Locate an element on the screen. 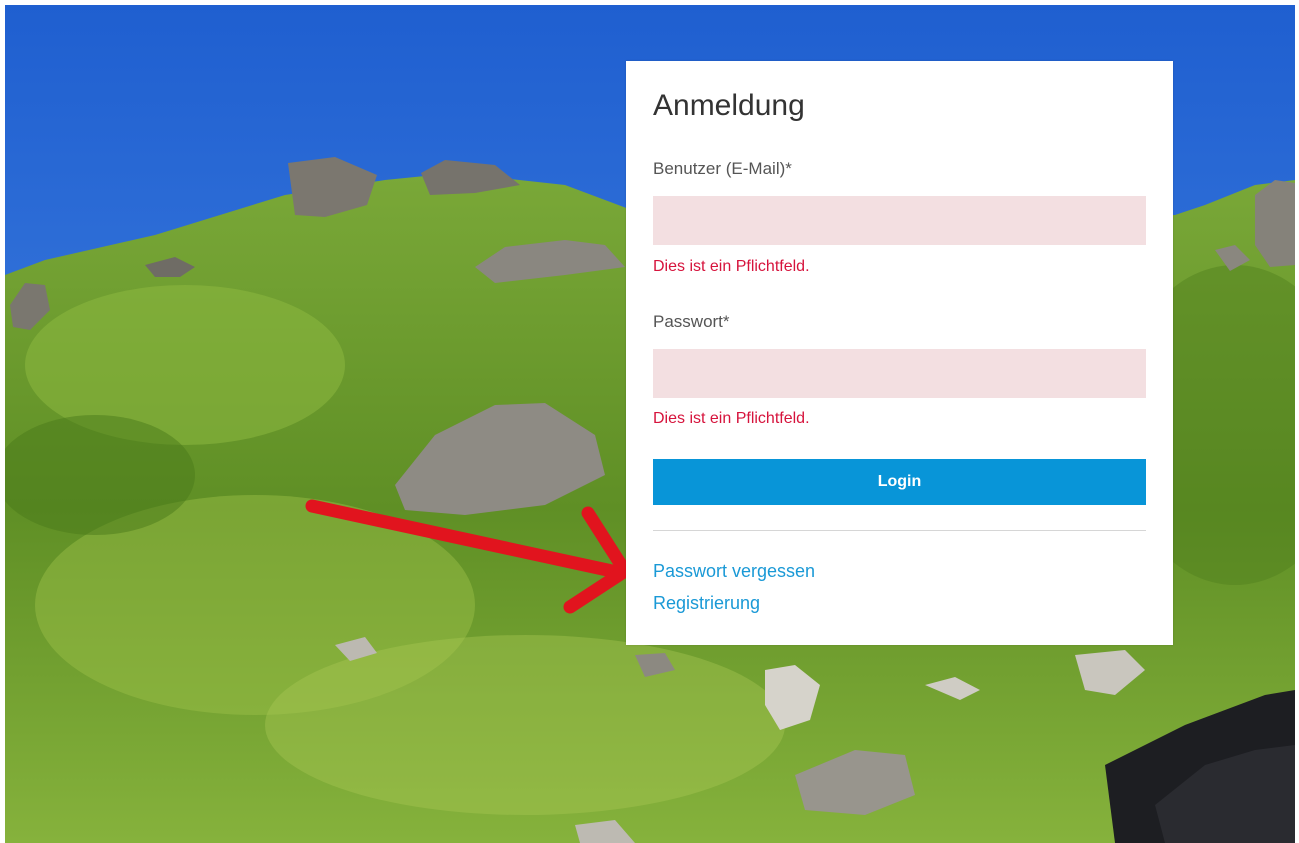 This screenshot has height=843, width=1299. login-title: Anmeldung is located at coordinates (729, 105).